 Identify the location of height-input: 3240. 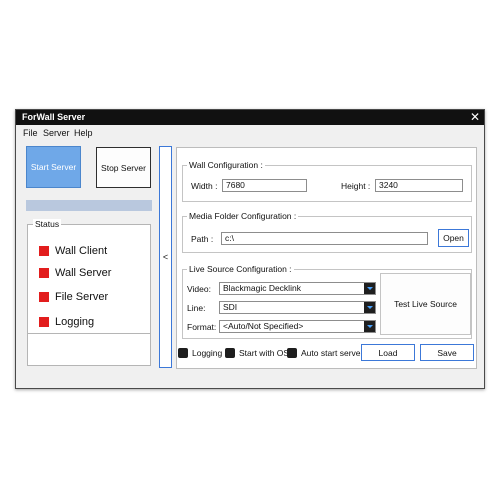
(419, 185).